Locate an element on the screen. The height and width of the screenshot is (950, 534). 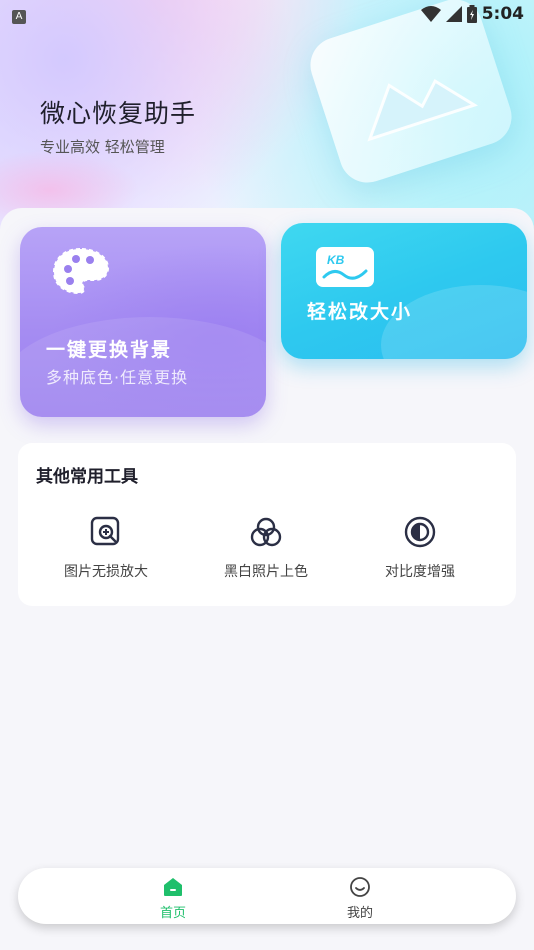
contrast-icon is located at coordinates (420, 532).